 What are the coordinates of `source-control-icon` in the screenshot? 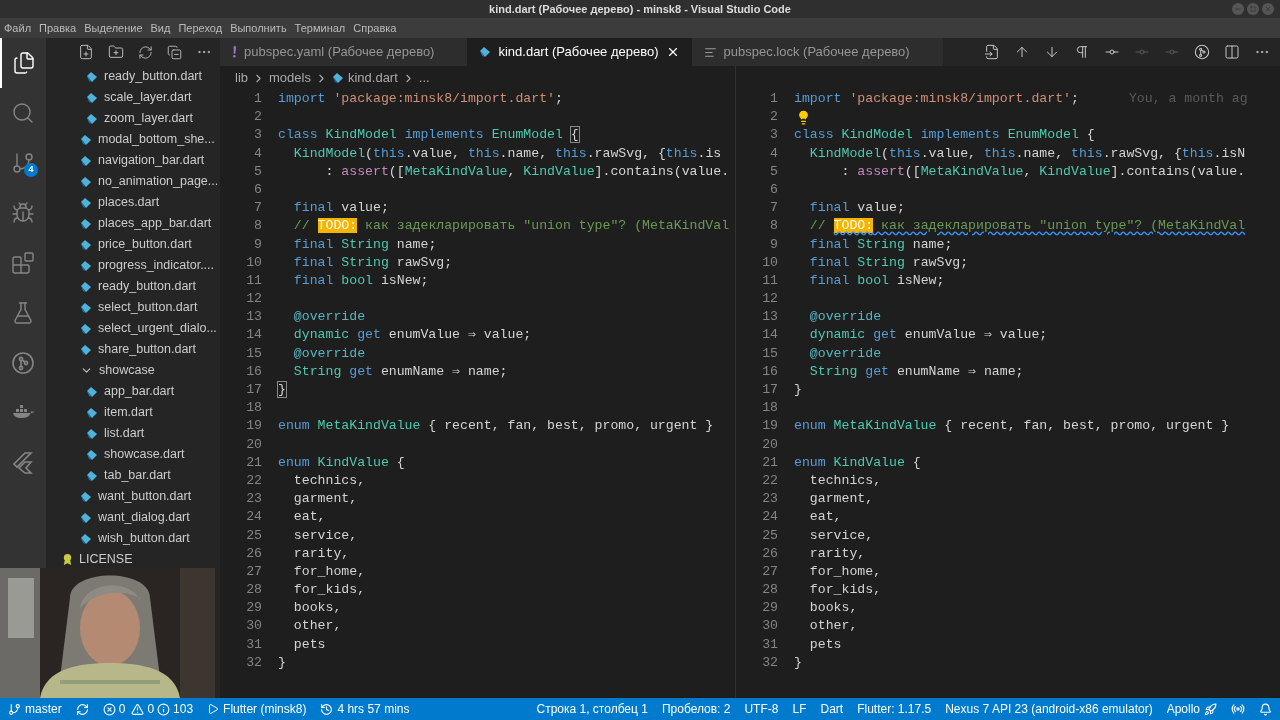 It's located at (23, 163).